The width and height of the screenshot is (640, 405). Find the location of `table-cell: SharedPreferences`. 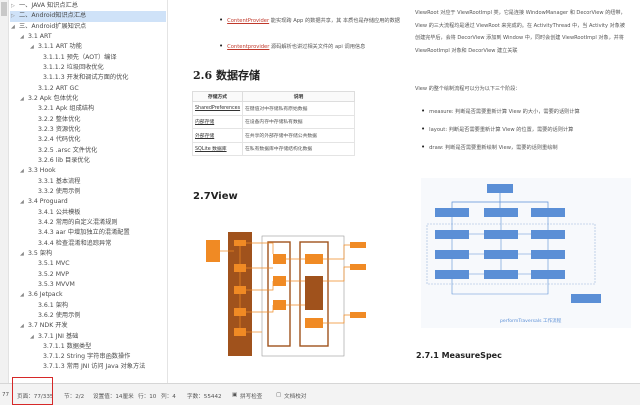

table-cell: SharedPreferences is located at coordinates (217, 108).